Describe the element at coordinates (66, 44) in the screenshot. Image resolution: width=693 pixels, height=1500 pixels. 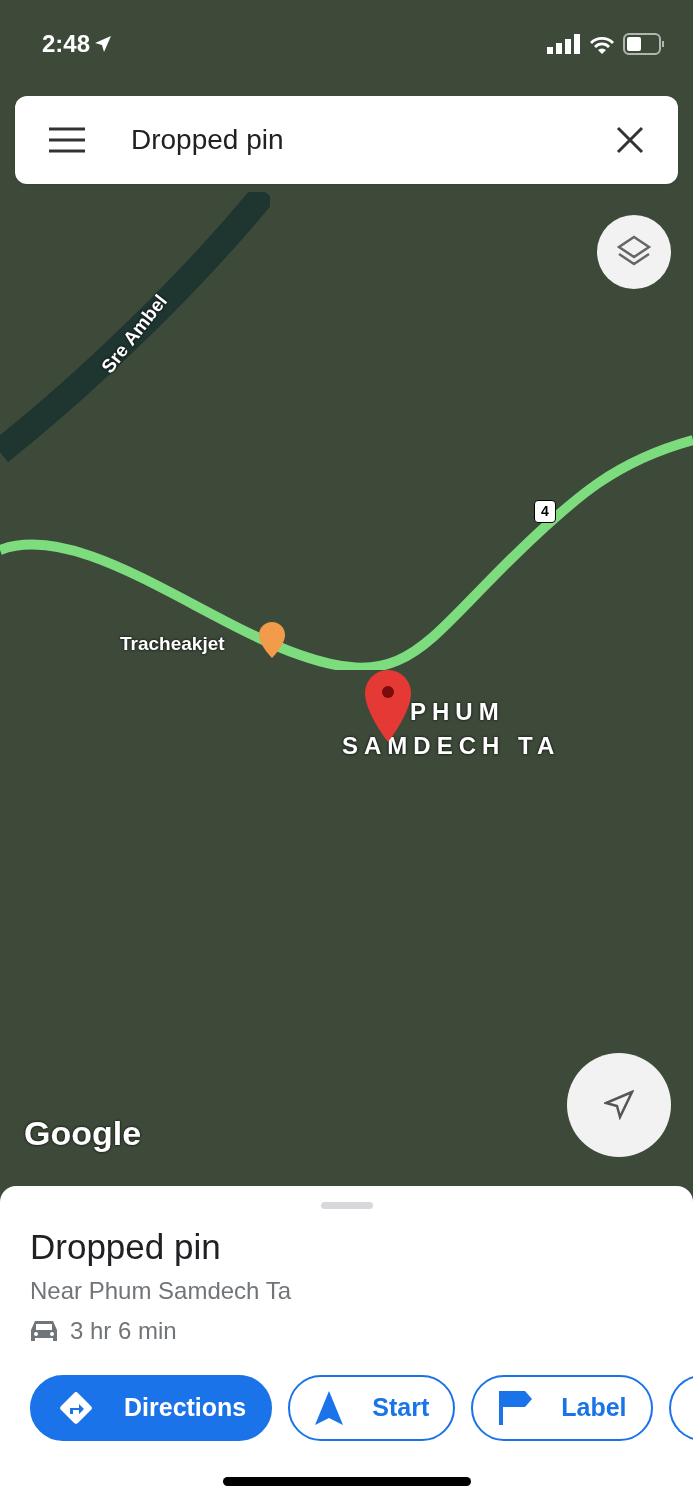
I see `status-time: 2:48` at that location.